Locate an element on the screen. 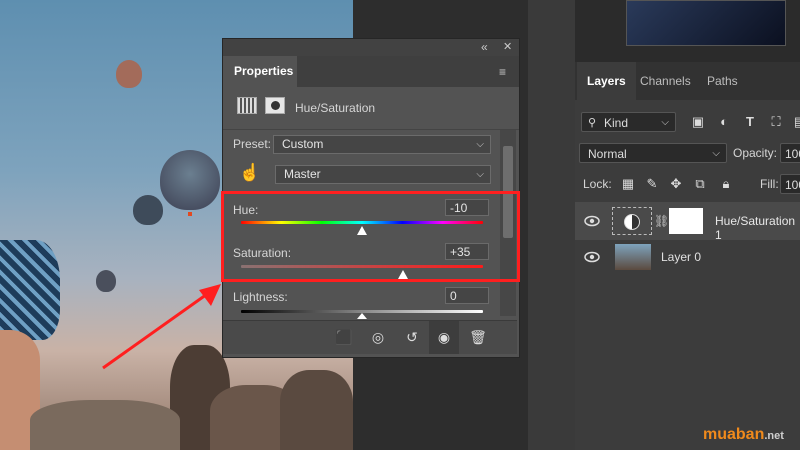 This screenshot has width=800, height=450. layers-tabbar: Layers Channels Paths is located at coordinates (687, 81).